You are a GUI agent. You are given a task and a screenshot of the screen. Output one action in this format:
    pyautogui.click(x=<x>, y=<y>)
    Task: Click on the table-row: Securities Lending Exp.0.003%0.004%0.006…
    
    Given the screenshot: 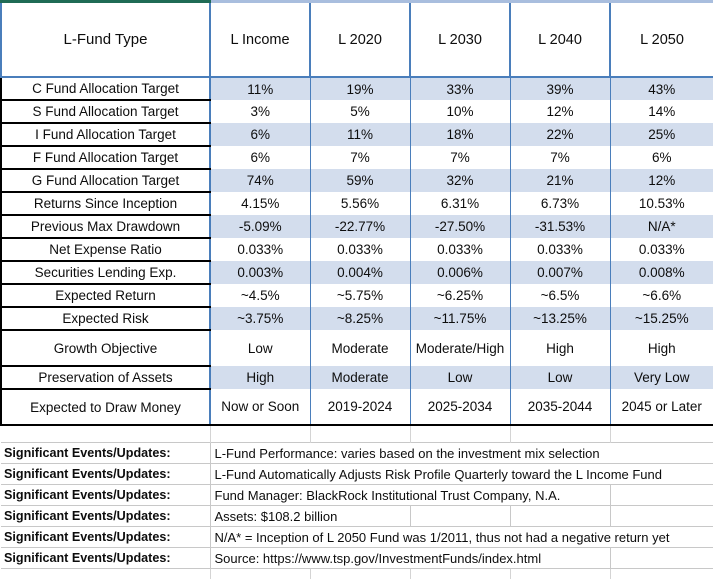 What is the action you would take?
    pyautogui.click(x=357, y=272)
    